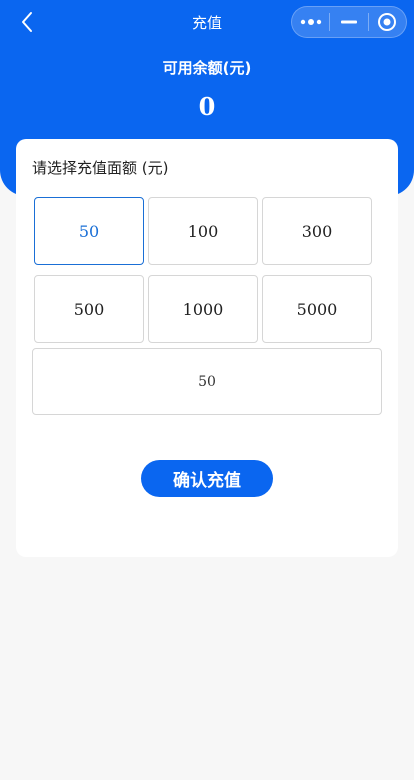 This screenshot has width=414, height=780. Describe the element at coordinates (203, 309) in the screenshot. I see `amount-option-1000: 1000` at that location.